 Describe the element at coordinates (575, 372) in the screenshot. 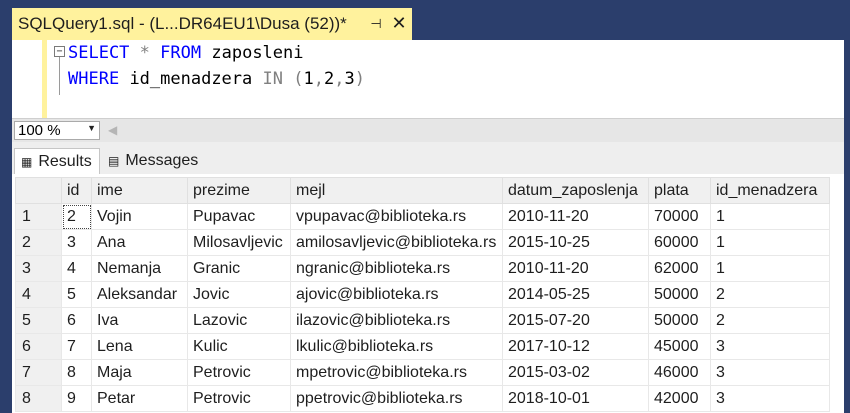

I see `cell-datum-zaposlenja: 2015-03-02` at that location.